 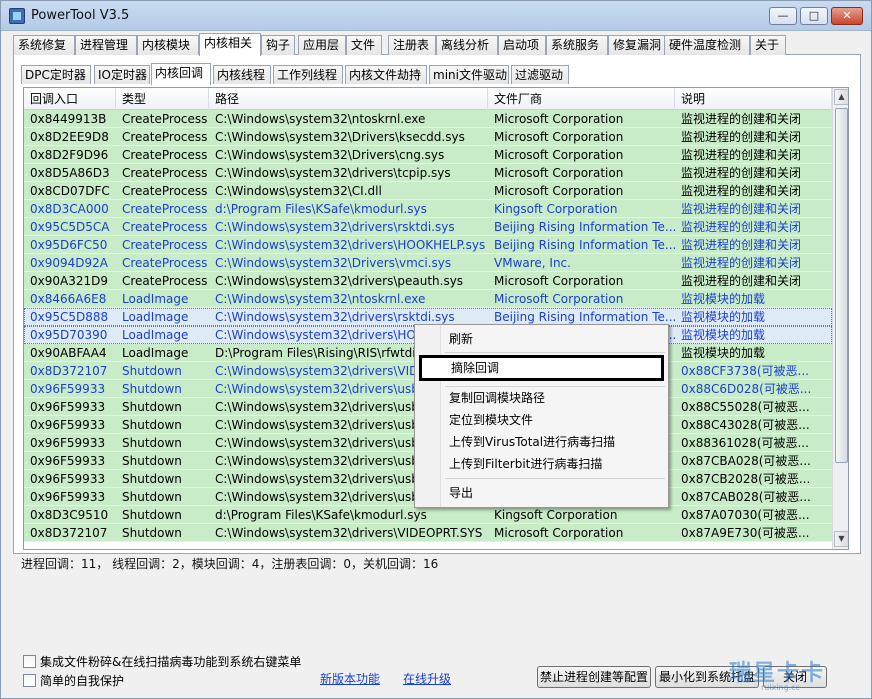 What do you see at coordinates (348, 99) in the screenshot?
I see `column-header-path: 路径` at bounding box center [348, 99].